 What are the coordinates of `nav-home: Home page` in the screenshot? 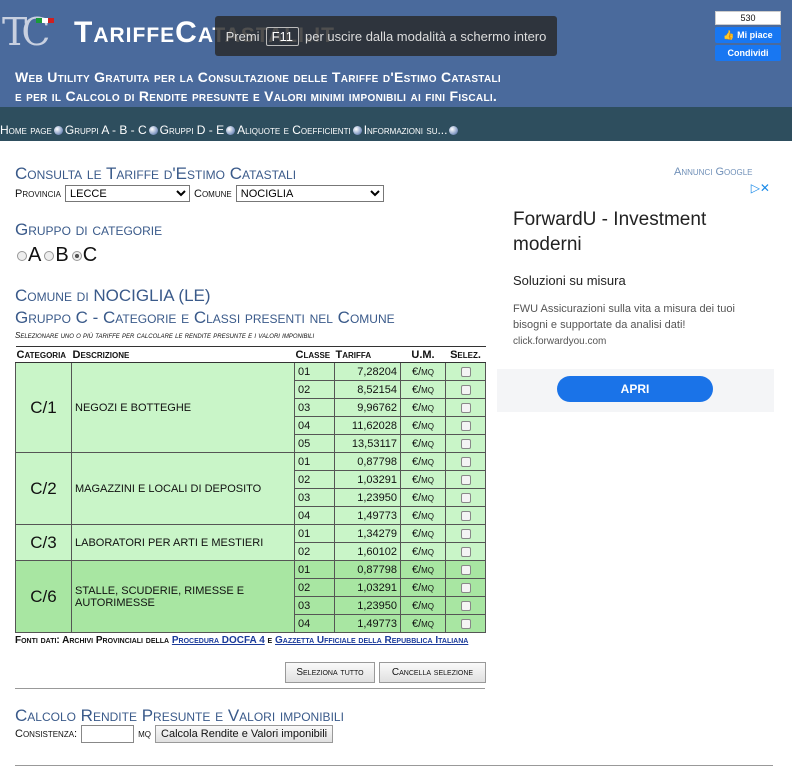 It's located at (32, 130).